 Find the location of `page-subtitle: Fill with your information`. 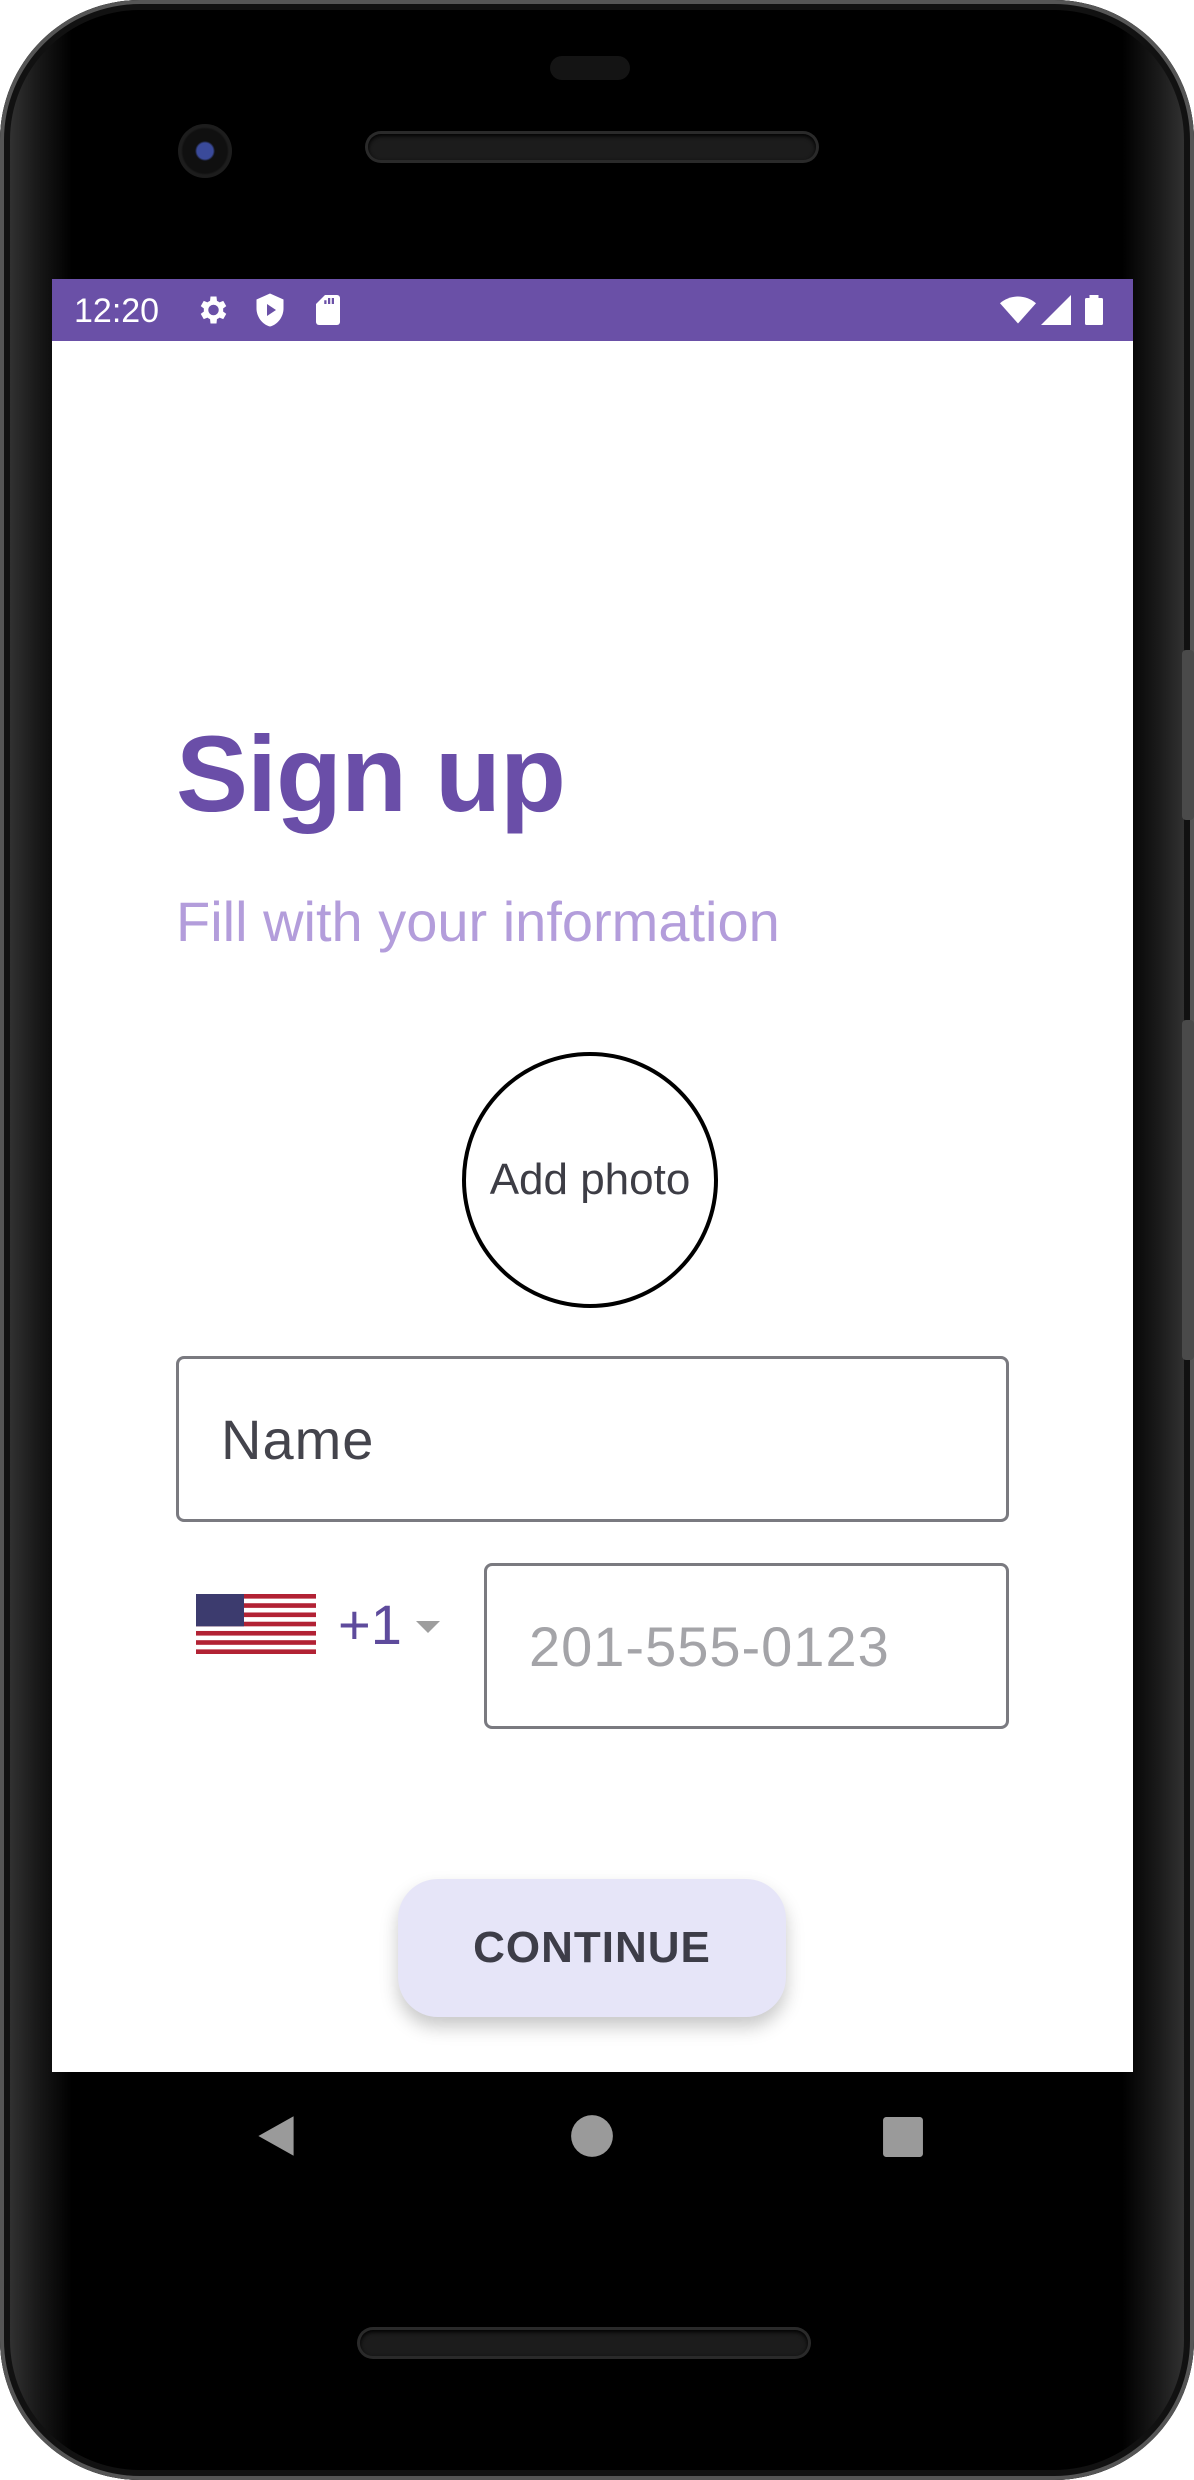

page-subtitle: Fill with your information is located at coordinates (478, 921).